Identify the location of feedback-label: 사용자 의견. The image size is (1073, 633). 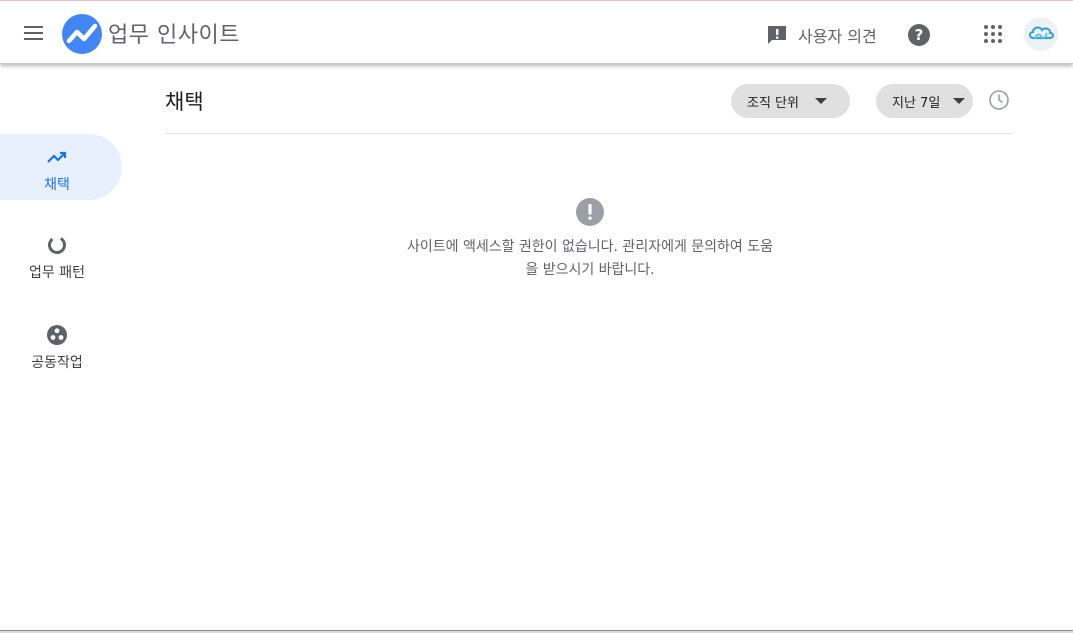
(837, 36).